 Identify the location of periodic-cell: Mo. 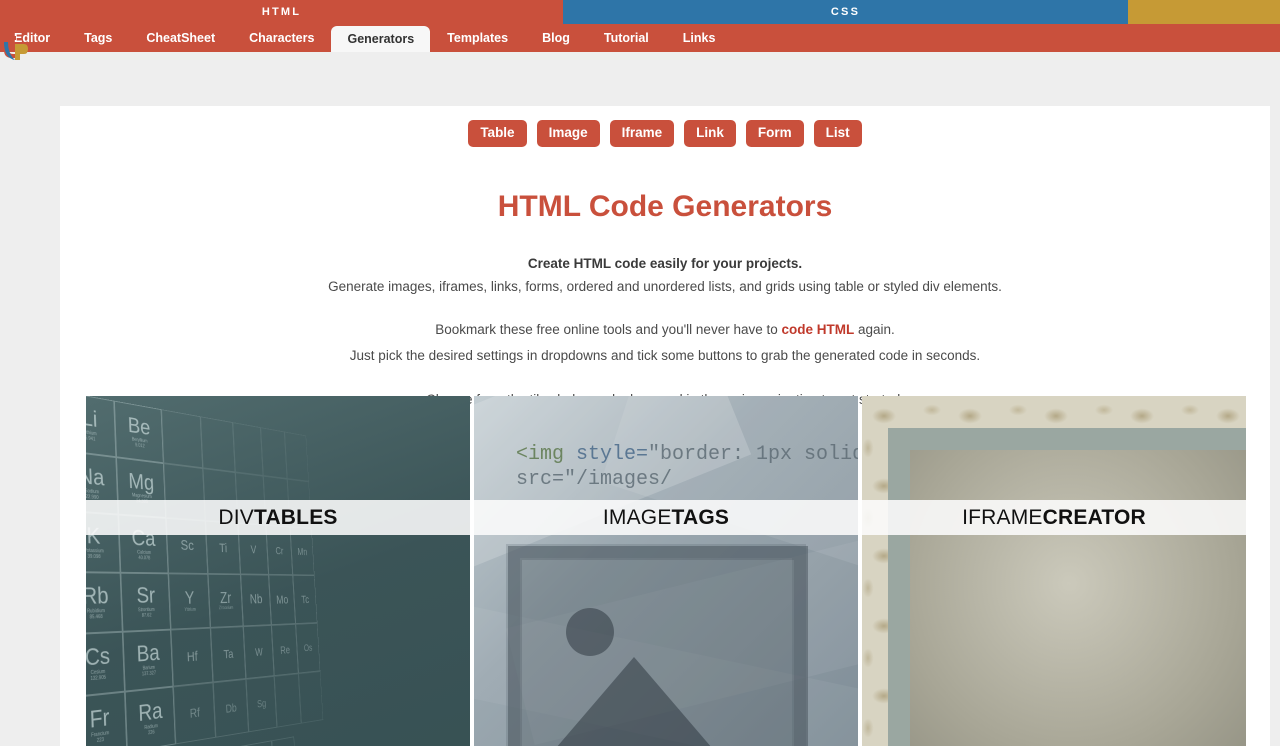
(282, 600).